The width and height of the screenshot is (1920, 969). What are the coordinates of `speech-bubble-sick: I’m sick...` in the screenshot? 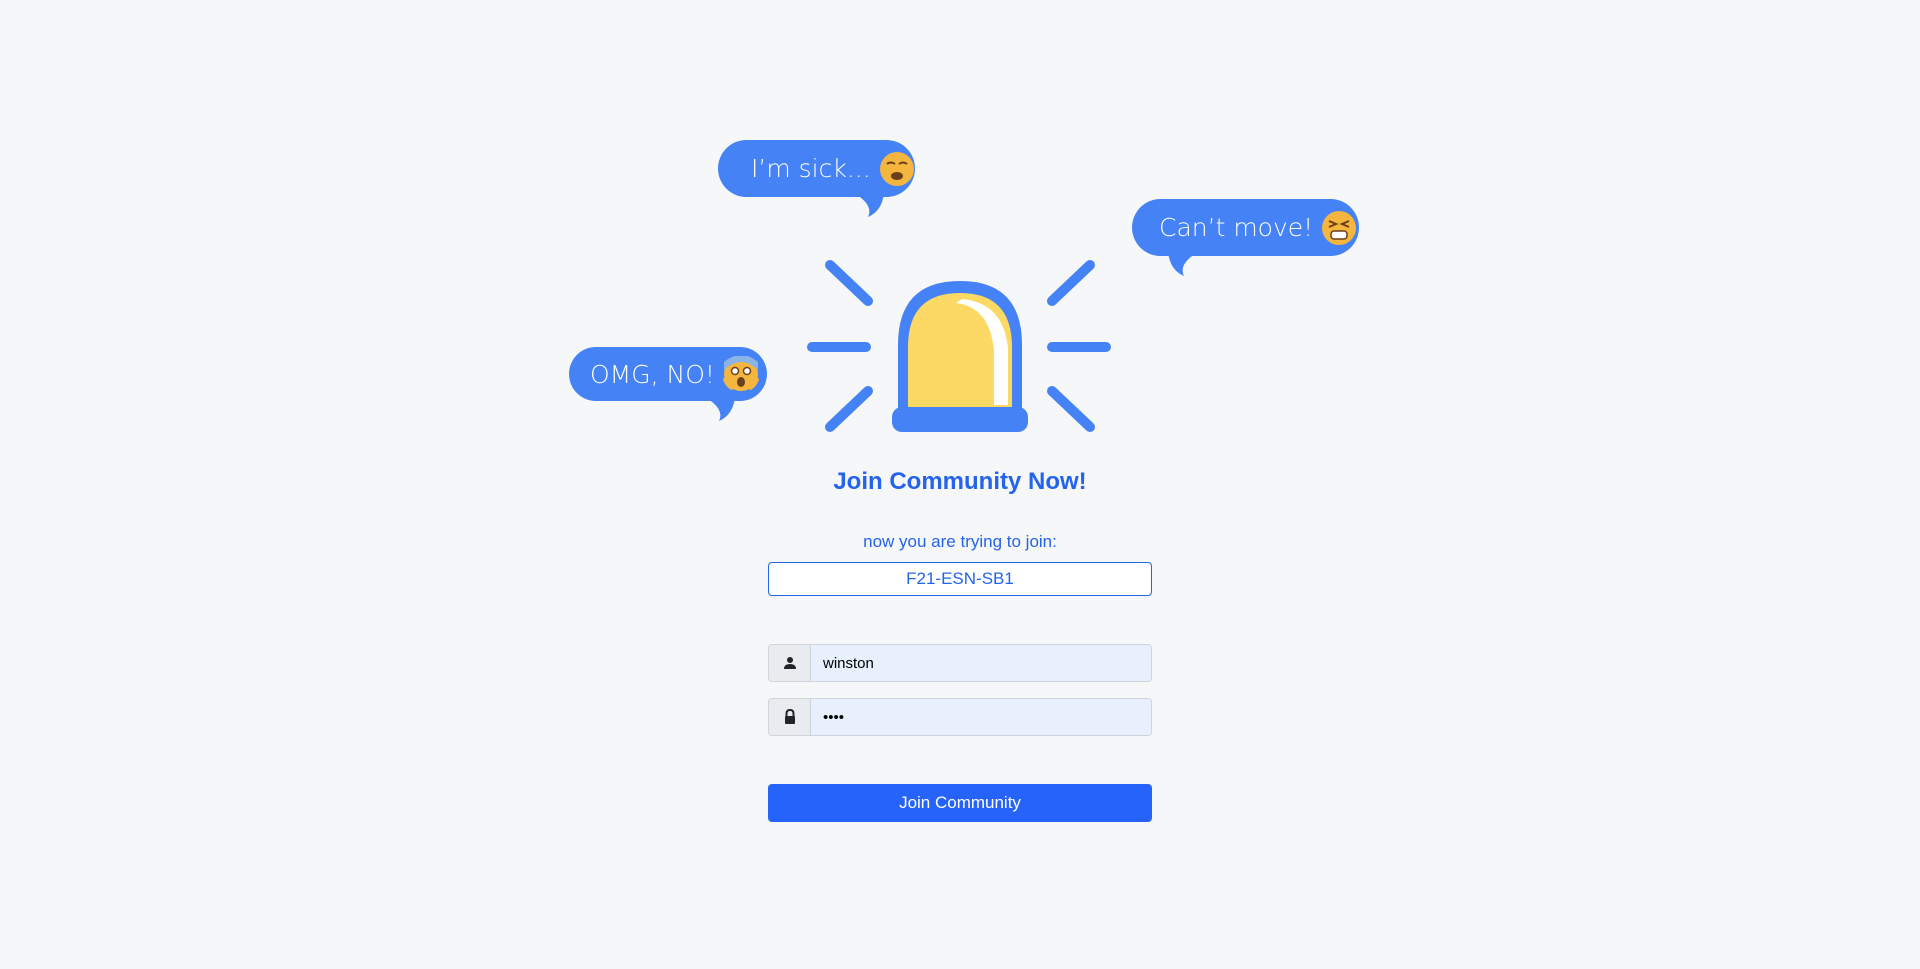 It's located at (816, 178).